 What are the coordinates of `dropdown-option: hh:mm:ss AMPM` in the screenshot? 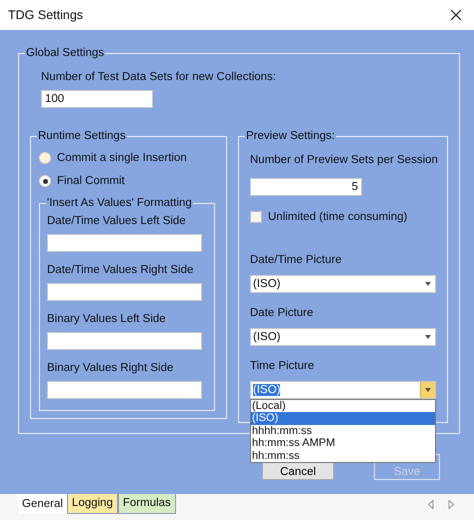 It's located at (343, 443).